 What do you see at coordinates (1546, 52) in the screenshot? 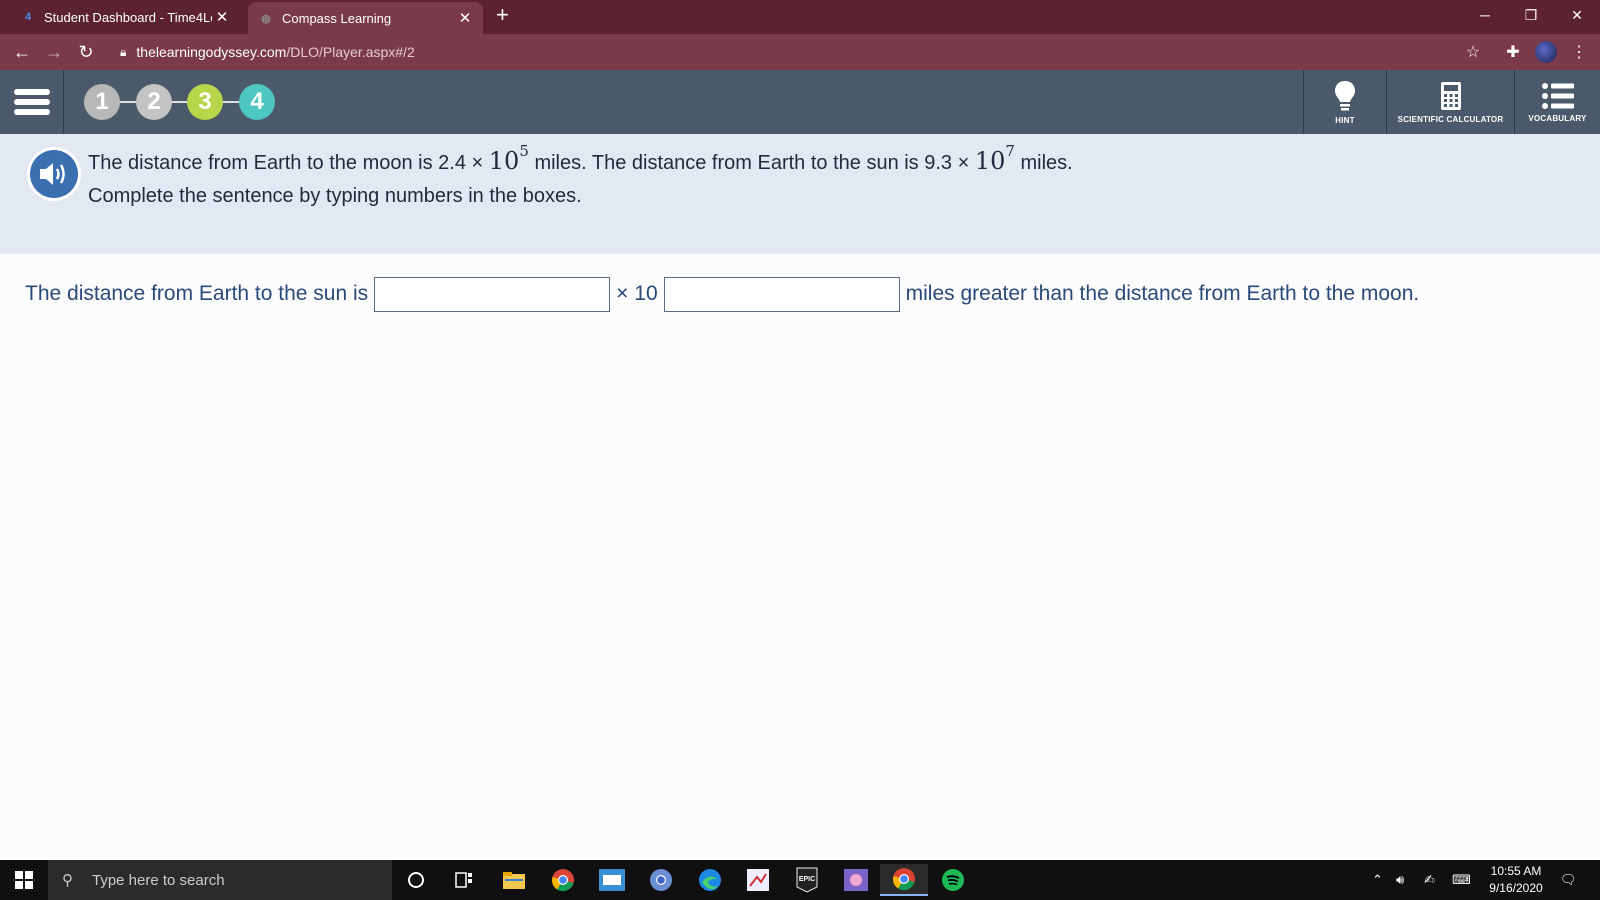
I see `profile-avatar` at bounding box center [1546, 52].